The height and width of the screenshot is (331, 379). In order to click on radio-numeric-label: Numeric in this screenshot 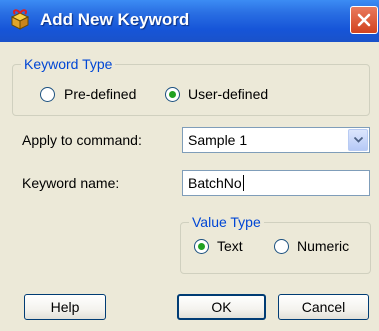, I will do `click(323, 246)`.